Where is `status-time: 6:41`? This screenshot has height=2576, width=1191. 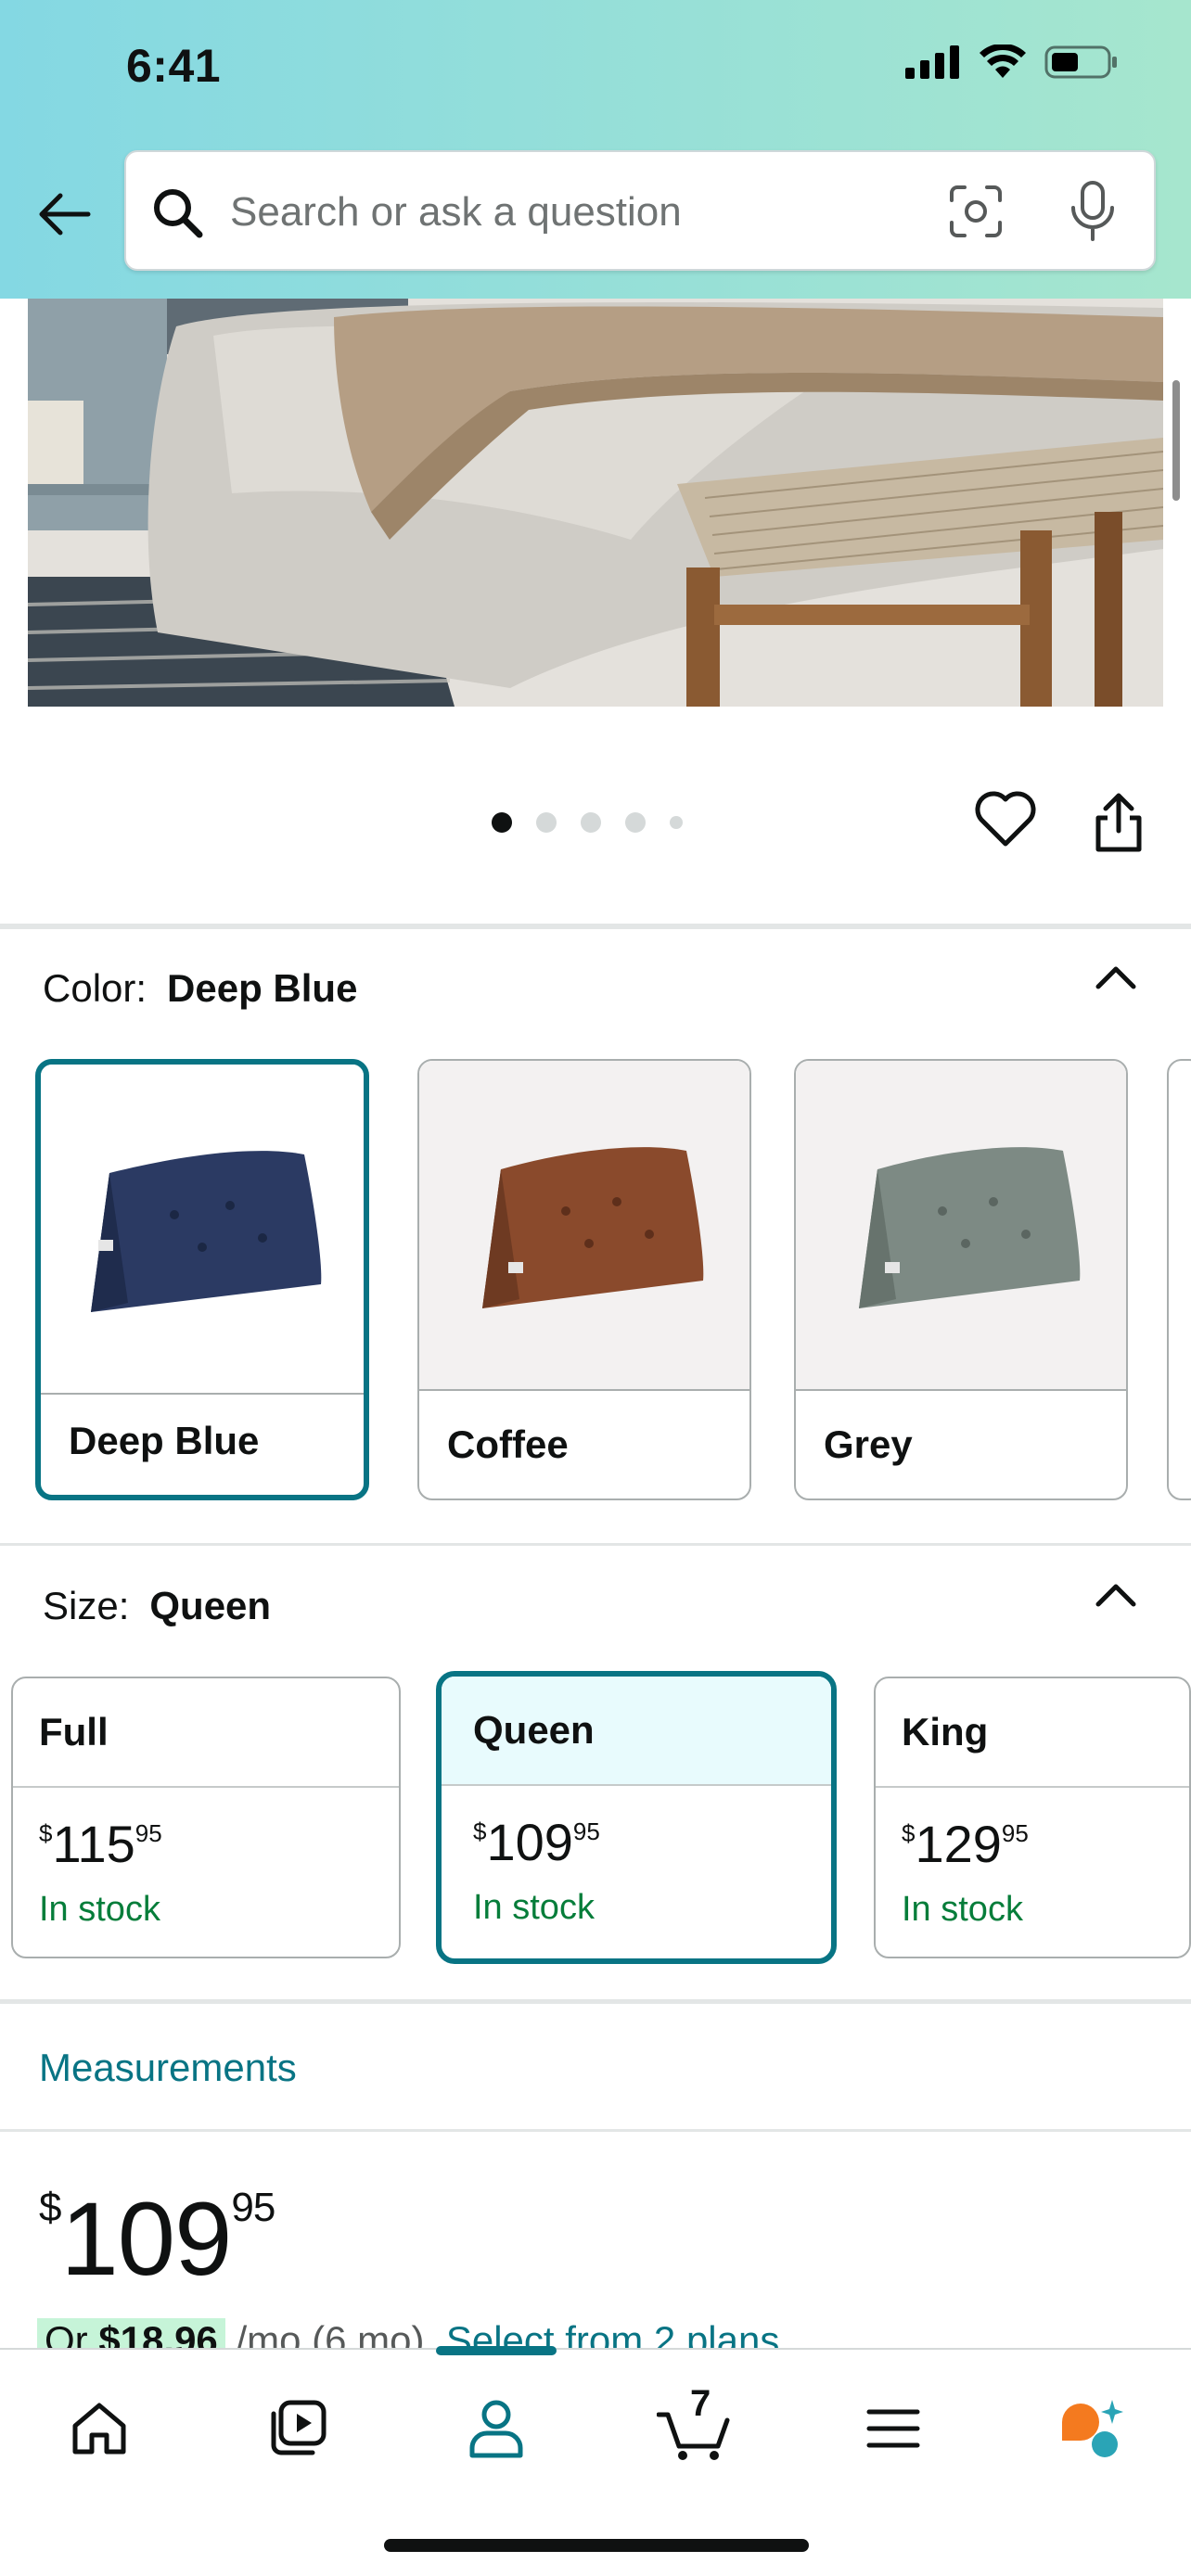
status-time: 6:41 is located at coordinates (174, 66).